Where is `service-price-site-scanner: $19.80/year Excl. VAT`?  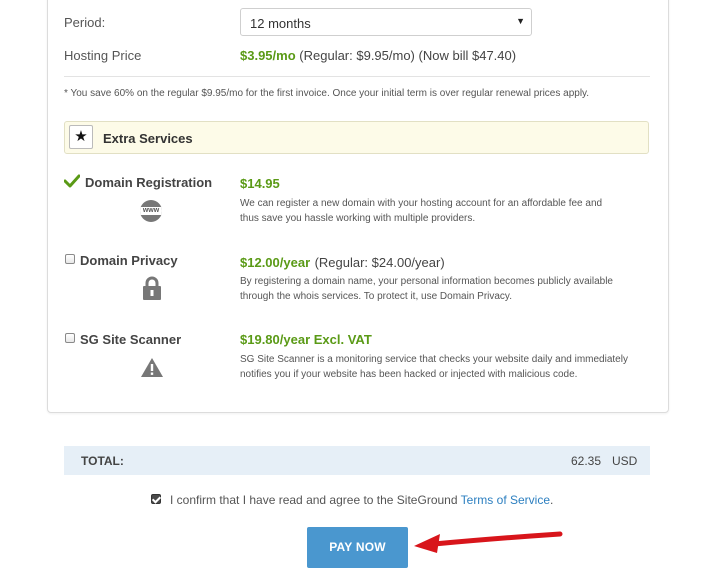 service-price-site-scanner: $19.80/year Excl. VAT is located at coordinates (306, 339).